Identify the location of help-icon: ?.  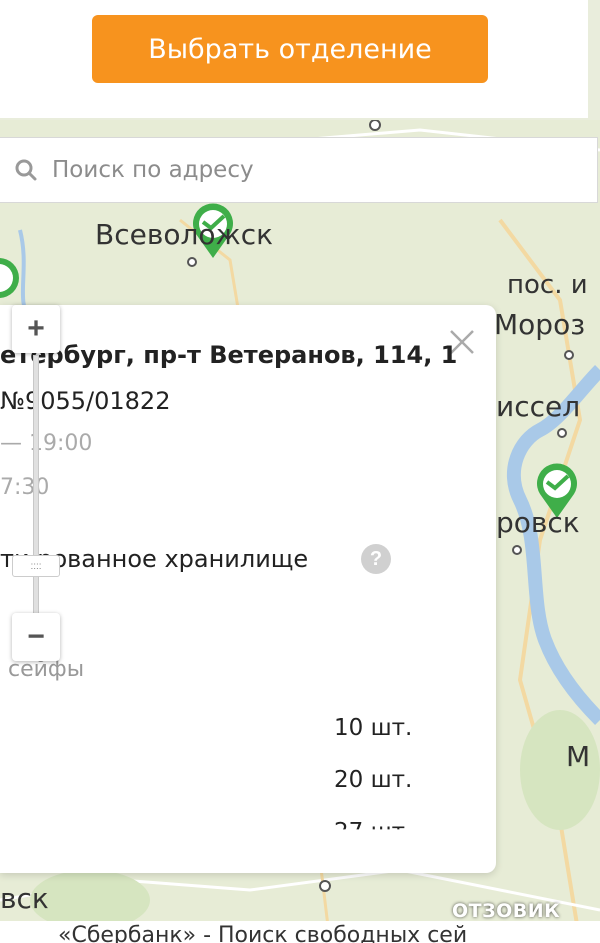
(376, 559).